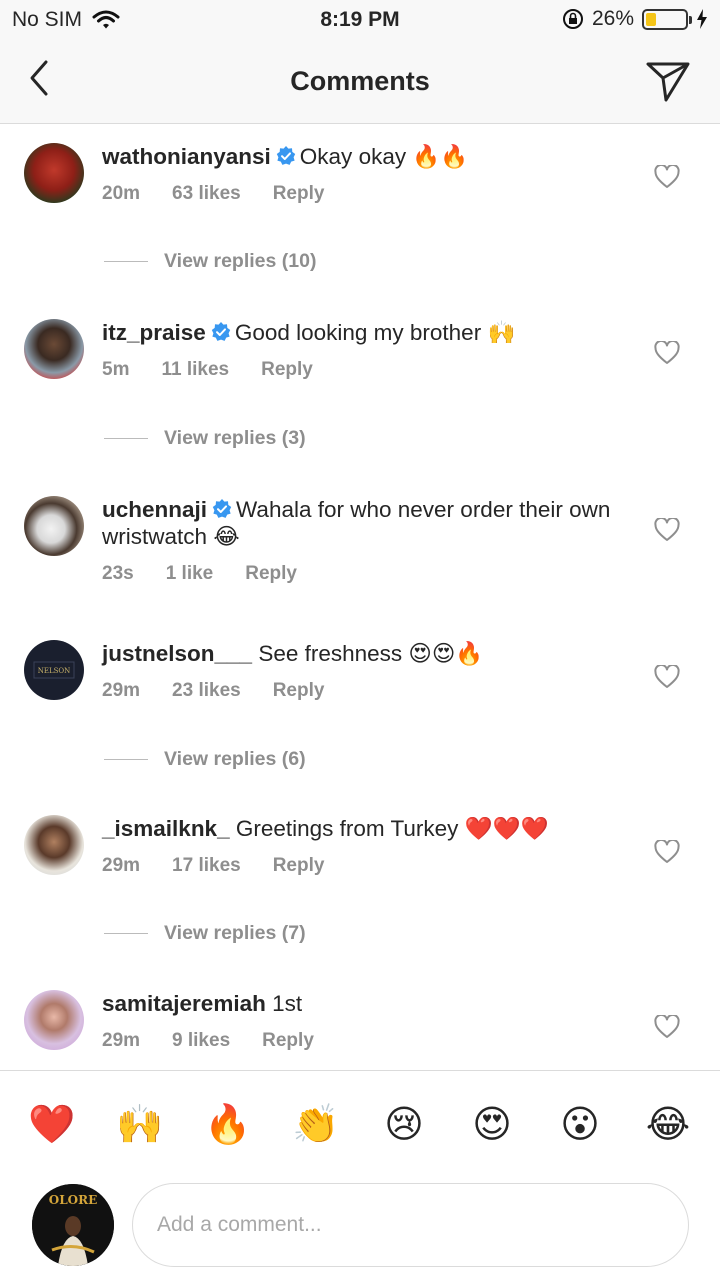 The image size is (720, 1280). I want to click on avatar-text: OLORE, so click(73, 1200).